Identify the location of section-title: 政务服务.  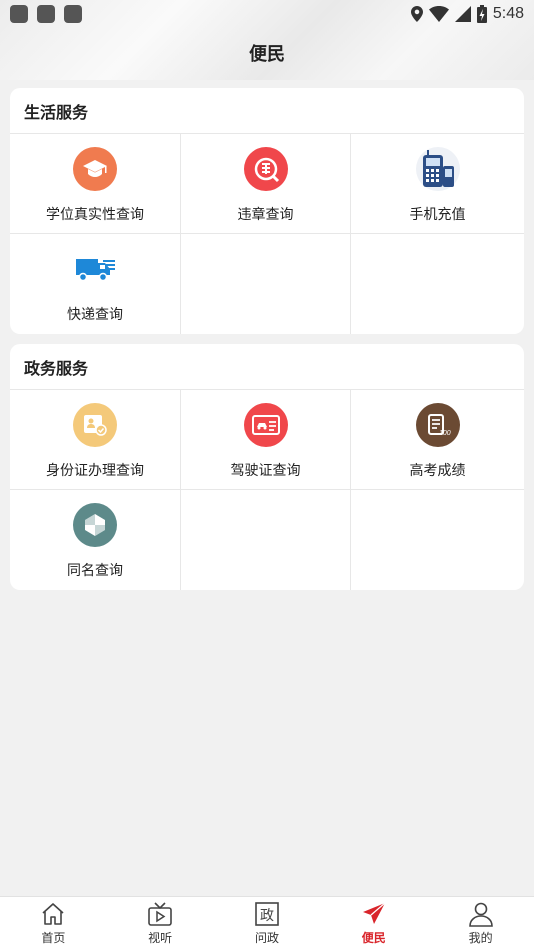
(267, 367).